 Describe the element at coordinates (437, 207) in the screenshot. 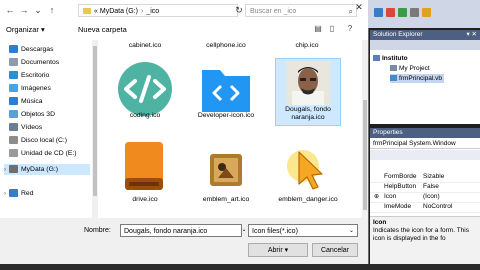

I see `property-value: NoControl` at that location.